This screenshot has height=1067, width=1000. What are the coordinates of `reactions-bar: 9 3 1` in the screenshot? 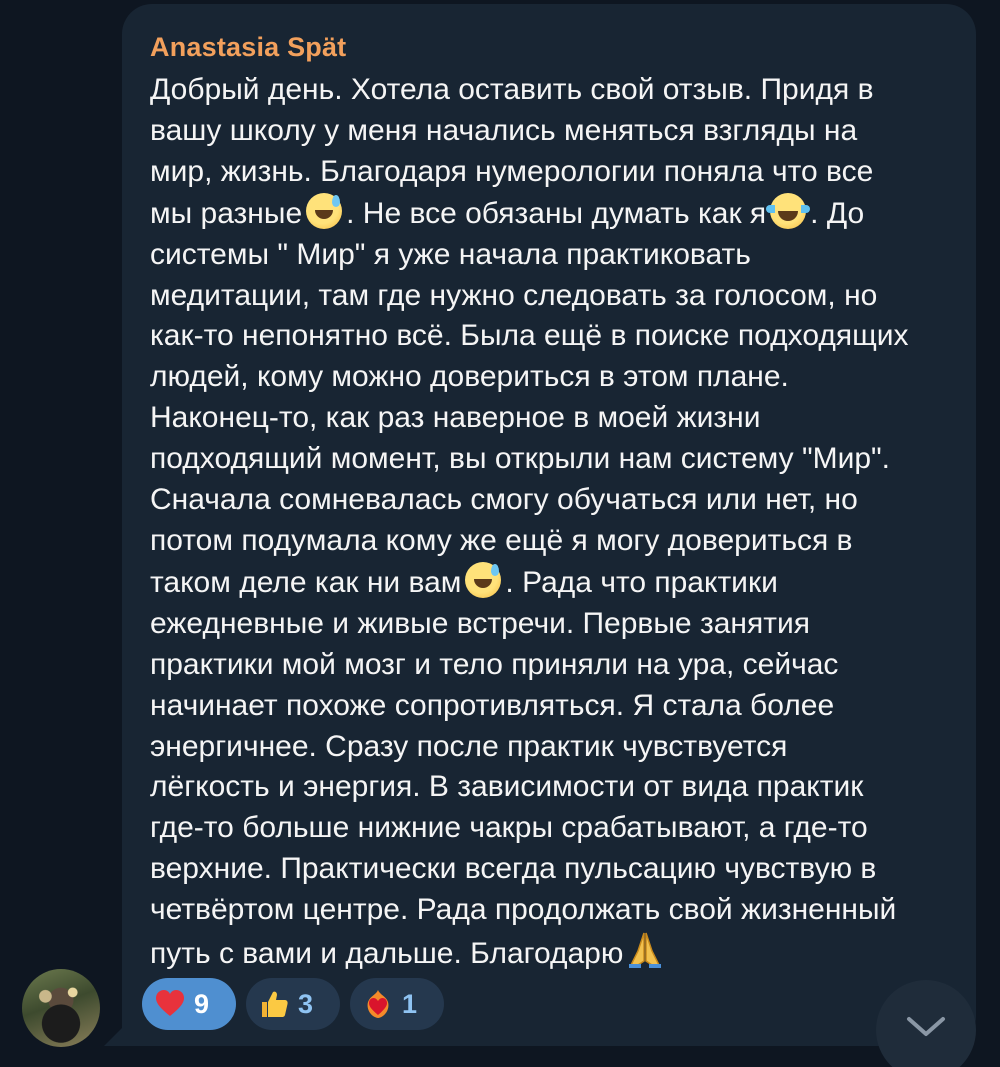 It's located at (293, 1004).